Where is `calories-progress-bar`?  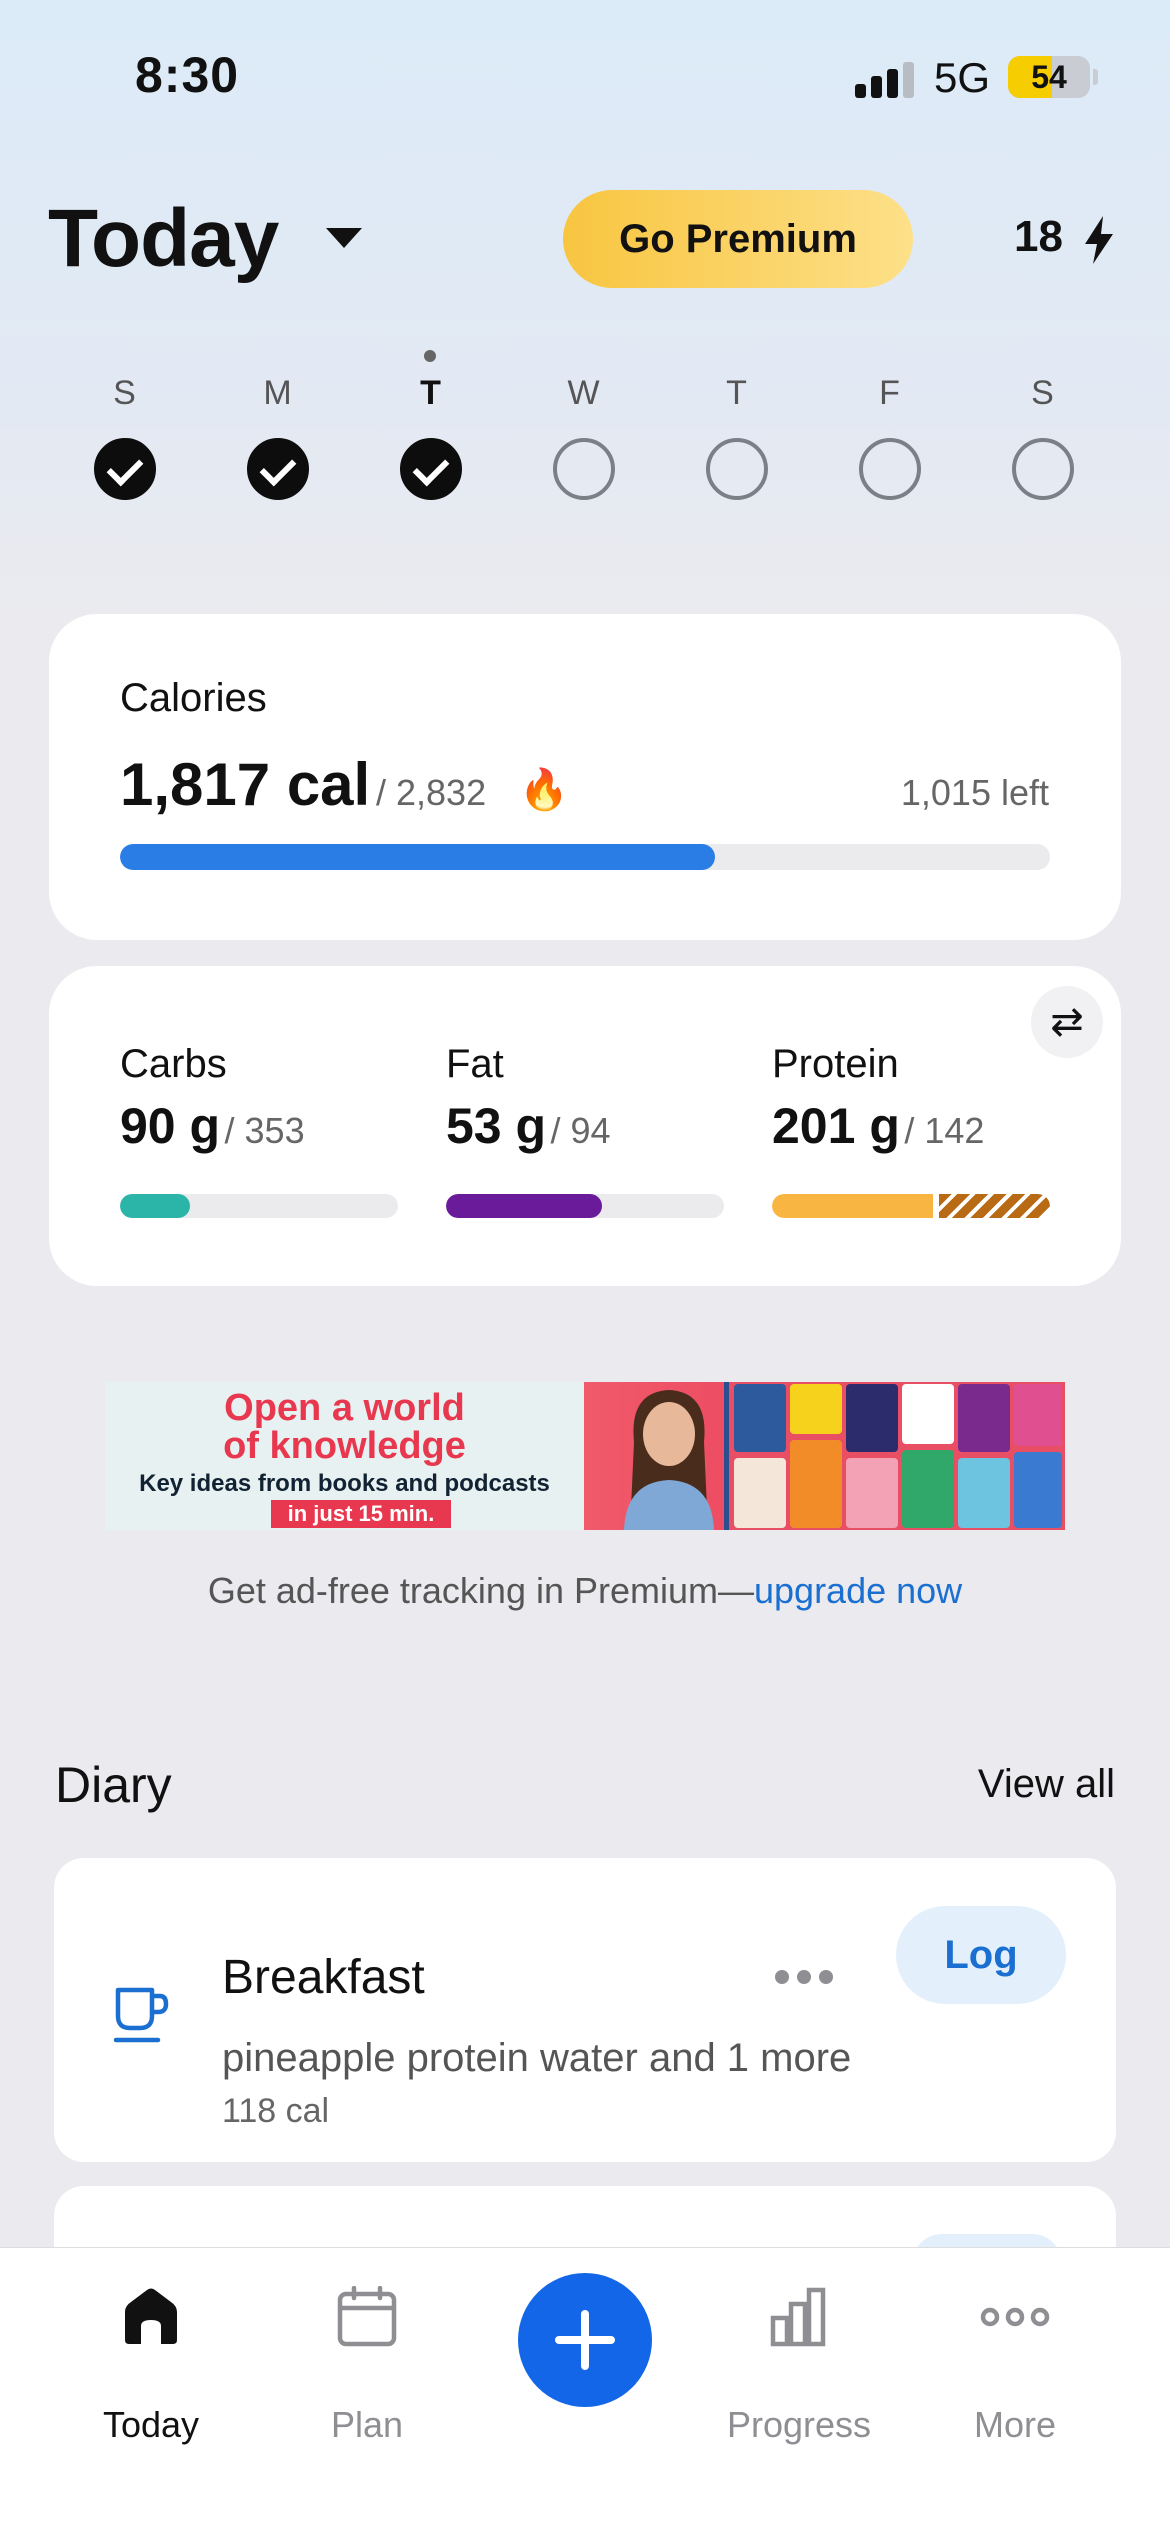 calories-progress-bar is located at coordinates (585, 857).